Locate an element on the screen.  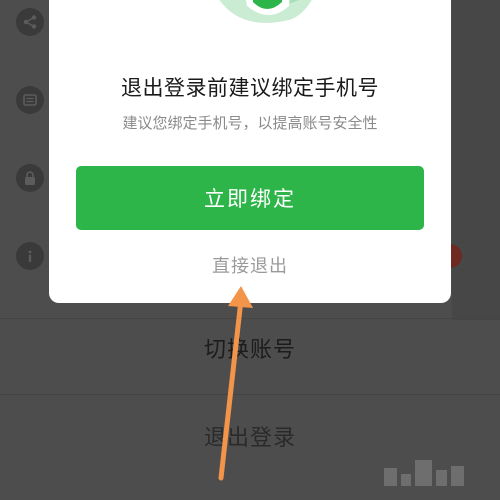
dialog-subtitle: 建议您绑定手机号，以提高账号安全性 is located at coordinates (250, 123).